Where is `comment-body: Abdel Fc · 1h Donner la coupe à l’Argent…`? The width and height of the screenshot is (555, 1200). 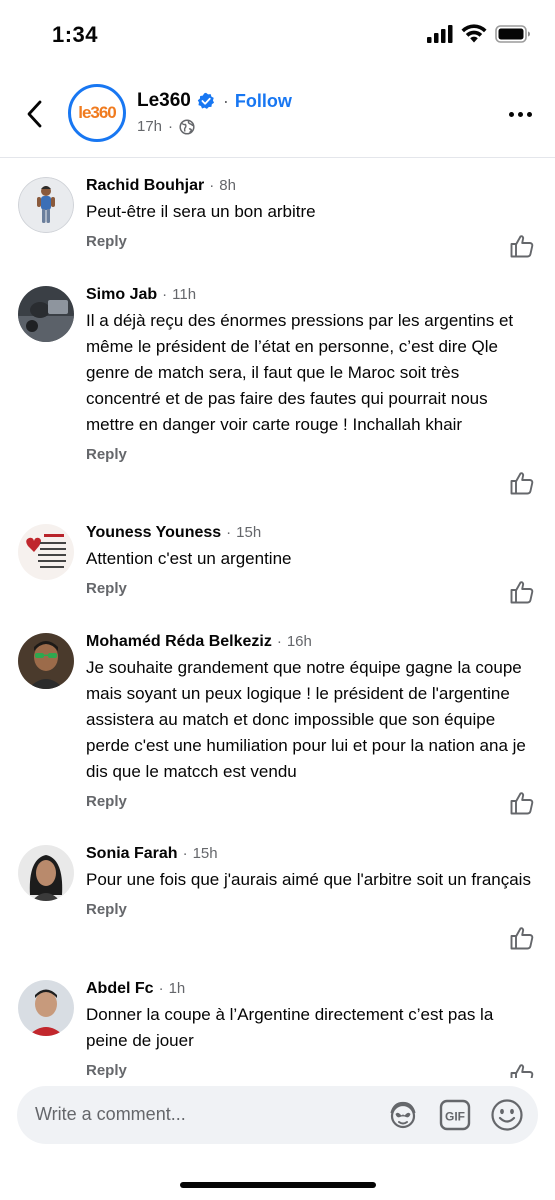
comment-body: Abdel Fc · 1h Donner la coupe à l’Argent… is located at coordinates (311, 1029).